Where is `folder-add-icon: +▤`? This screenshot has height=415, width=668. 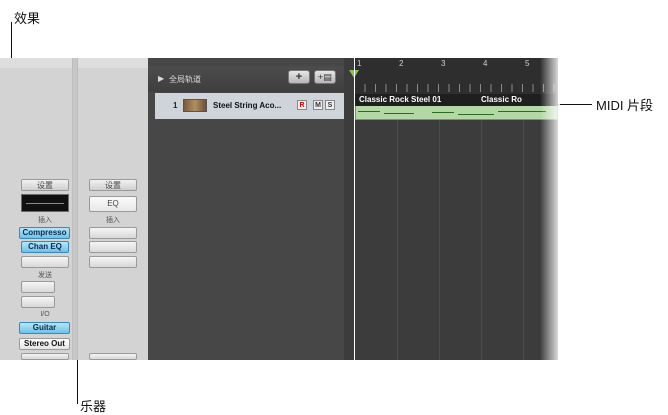
folder-add-icon: +▤ is located at coordinates (325, 77).